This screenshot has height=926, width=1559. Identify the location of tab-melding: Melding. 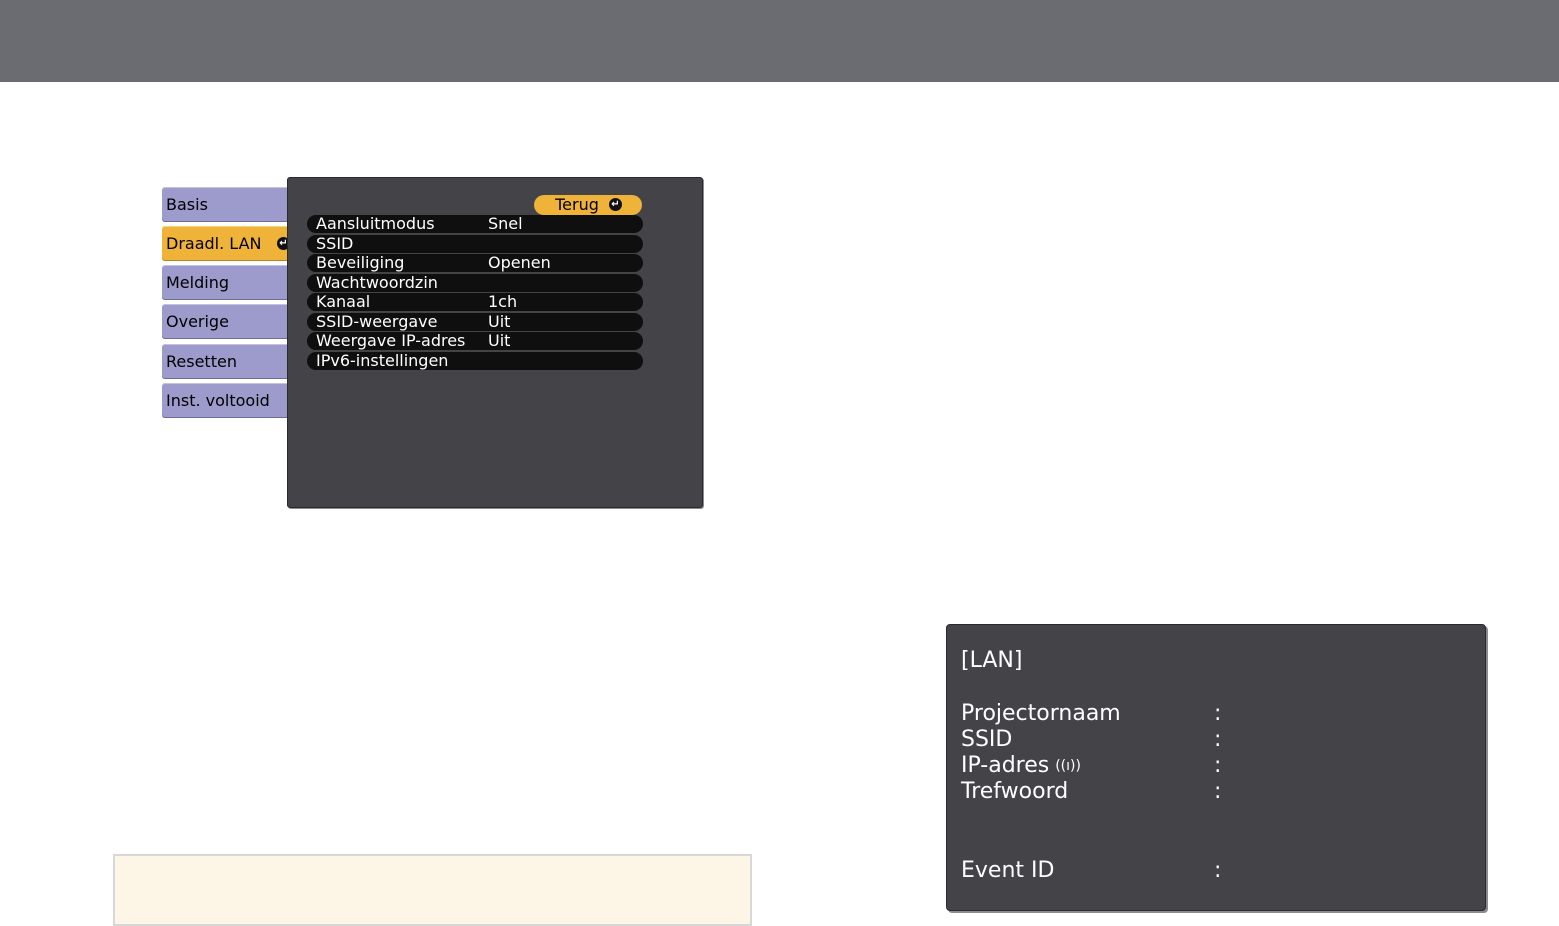
(226, 282).